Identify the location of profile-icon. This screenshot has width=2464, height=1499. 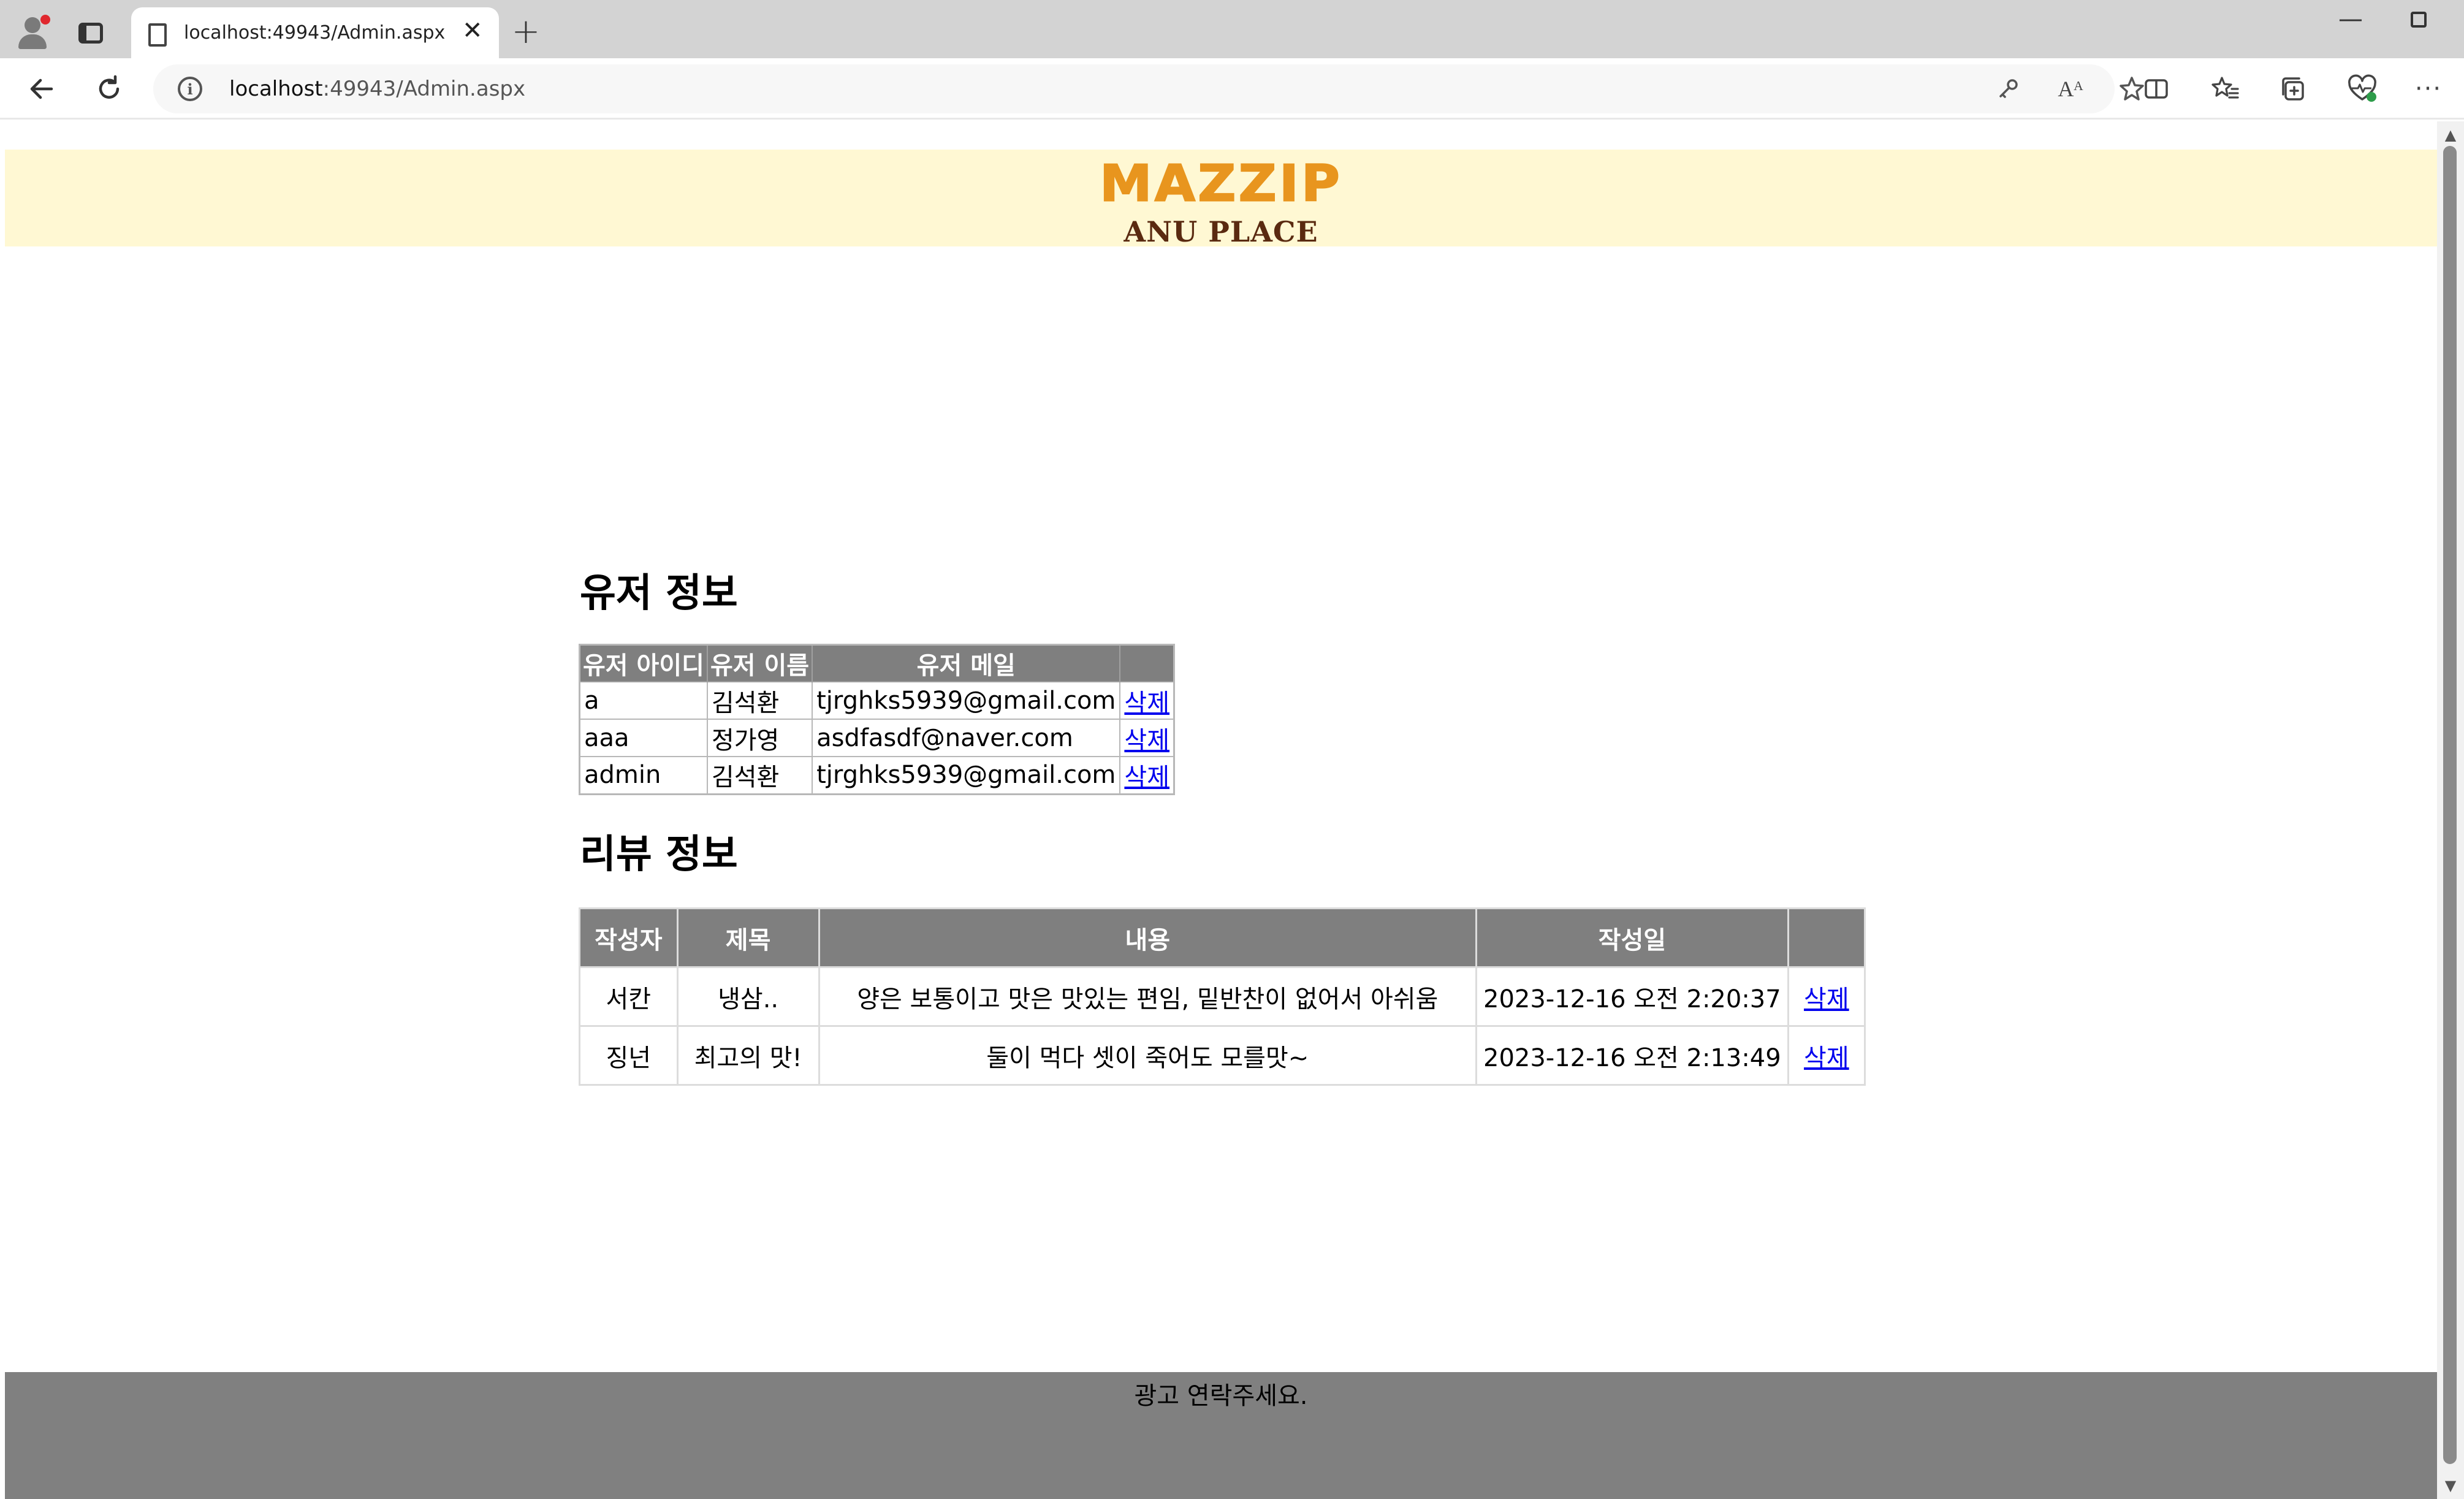
(33, 31).